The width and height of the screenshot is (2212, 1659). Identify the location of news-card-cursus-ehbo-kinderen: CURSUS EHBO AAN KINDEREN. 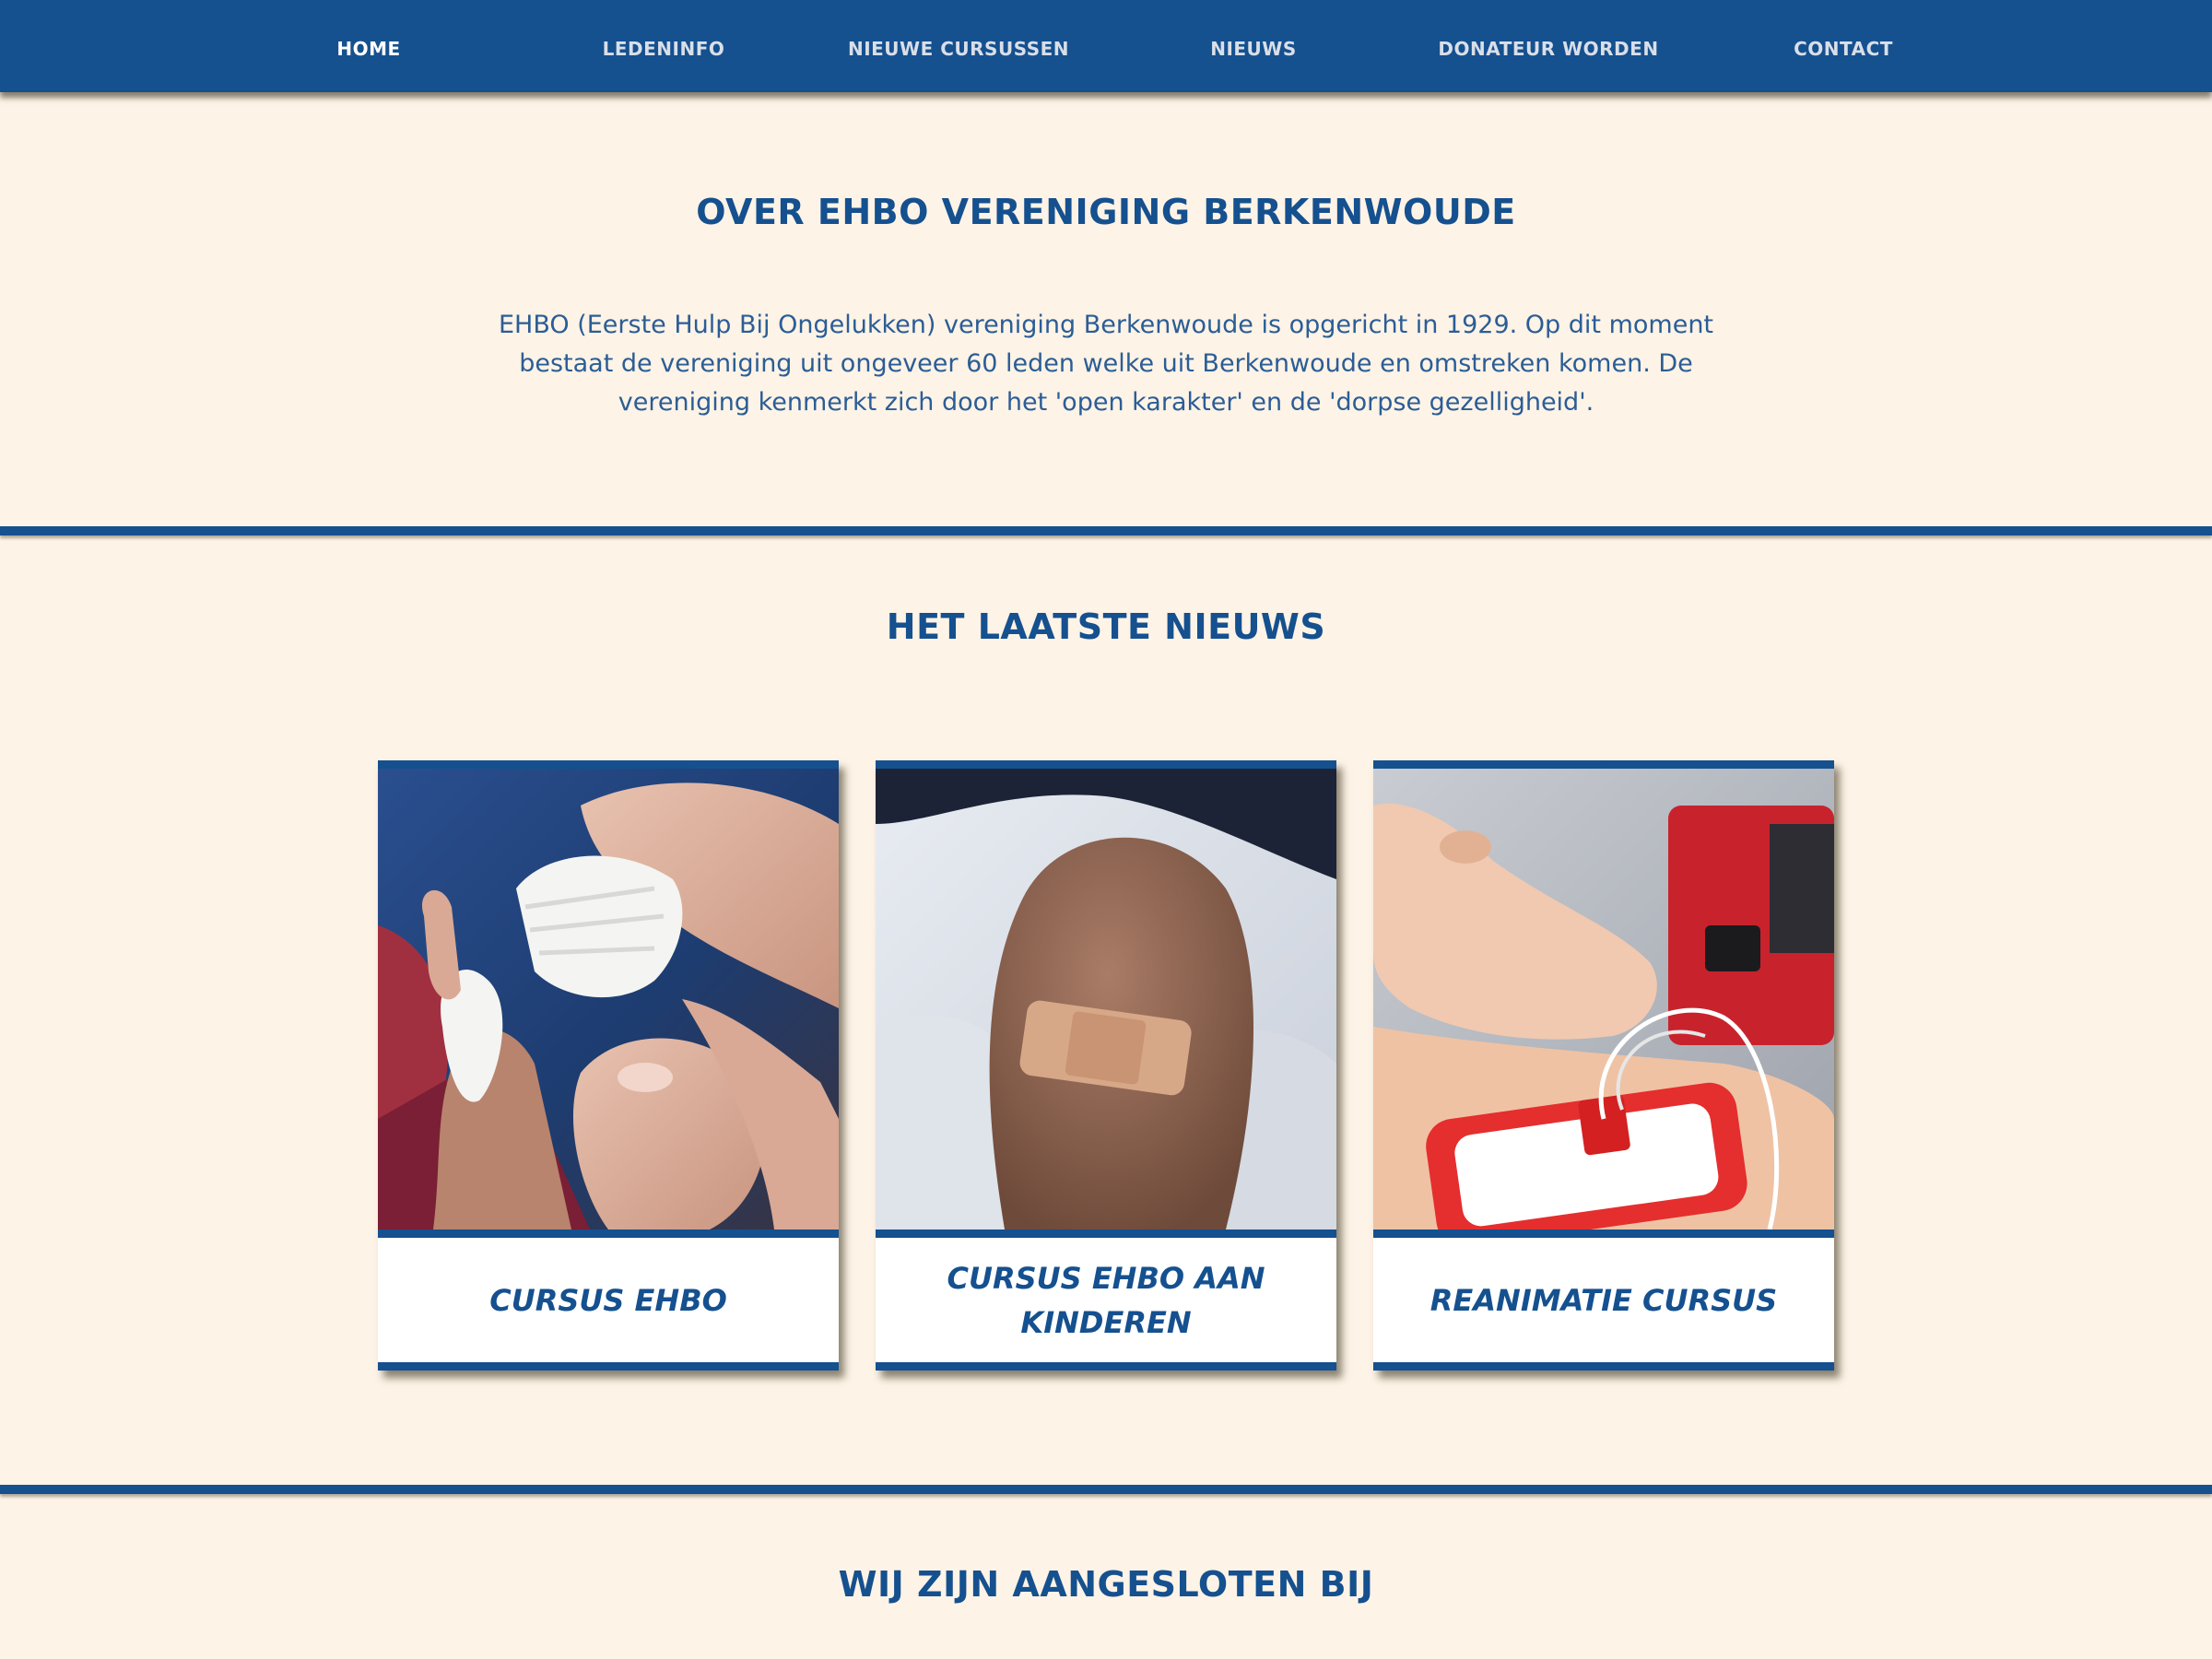
(1106, 1065).